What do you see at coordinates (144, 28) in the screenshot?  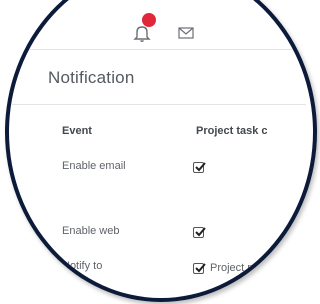 I see `bell-icon` at bounding box center [144, 28].